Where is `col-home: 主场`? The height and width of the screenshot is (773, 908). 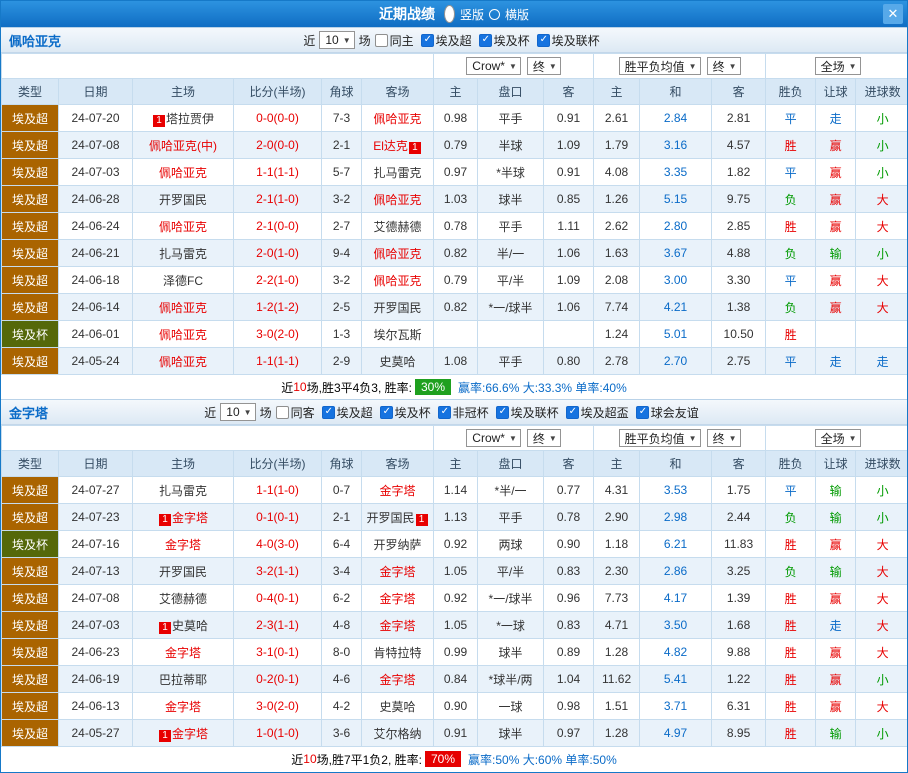
col-home: 主场 is located at coordinates (183, 463).